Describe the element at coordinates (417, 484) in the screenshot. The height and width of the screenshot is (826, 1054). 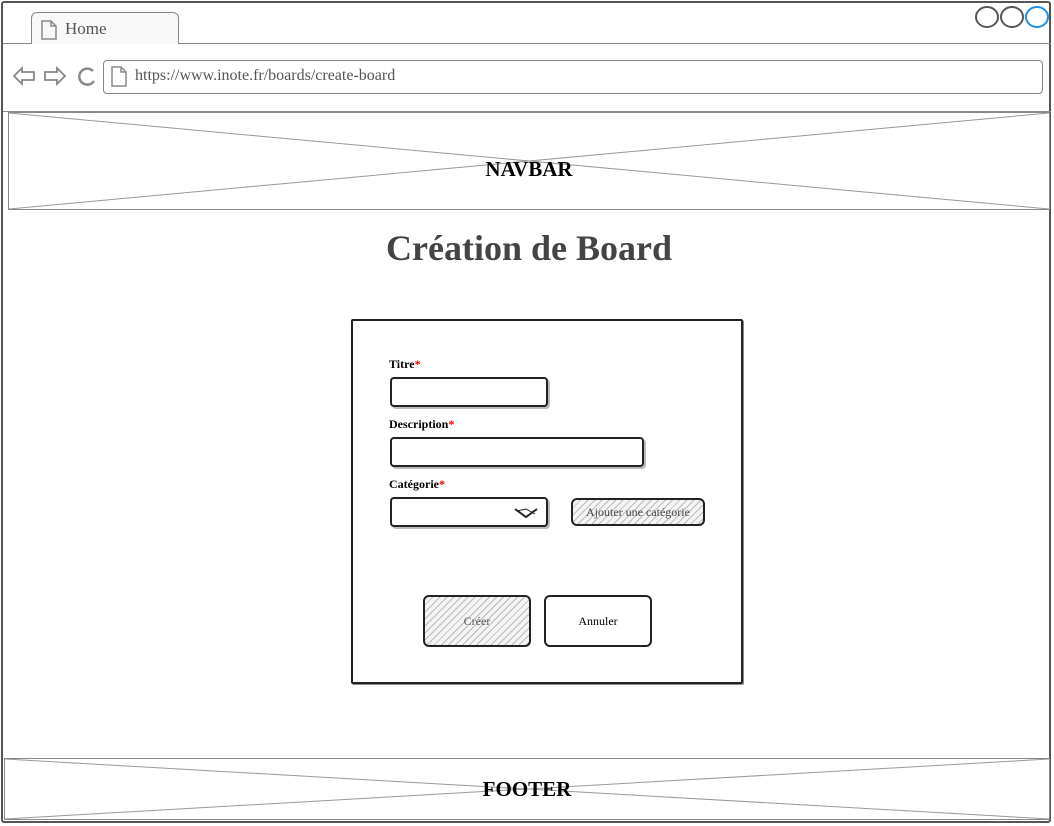
I see `categorie-label: Catégorie*` at that location.